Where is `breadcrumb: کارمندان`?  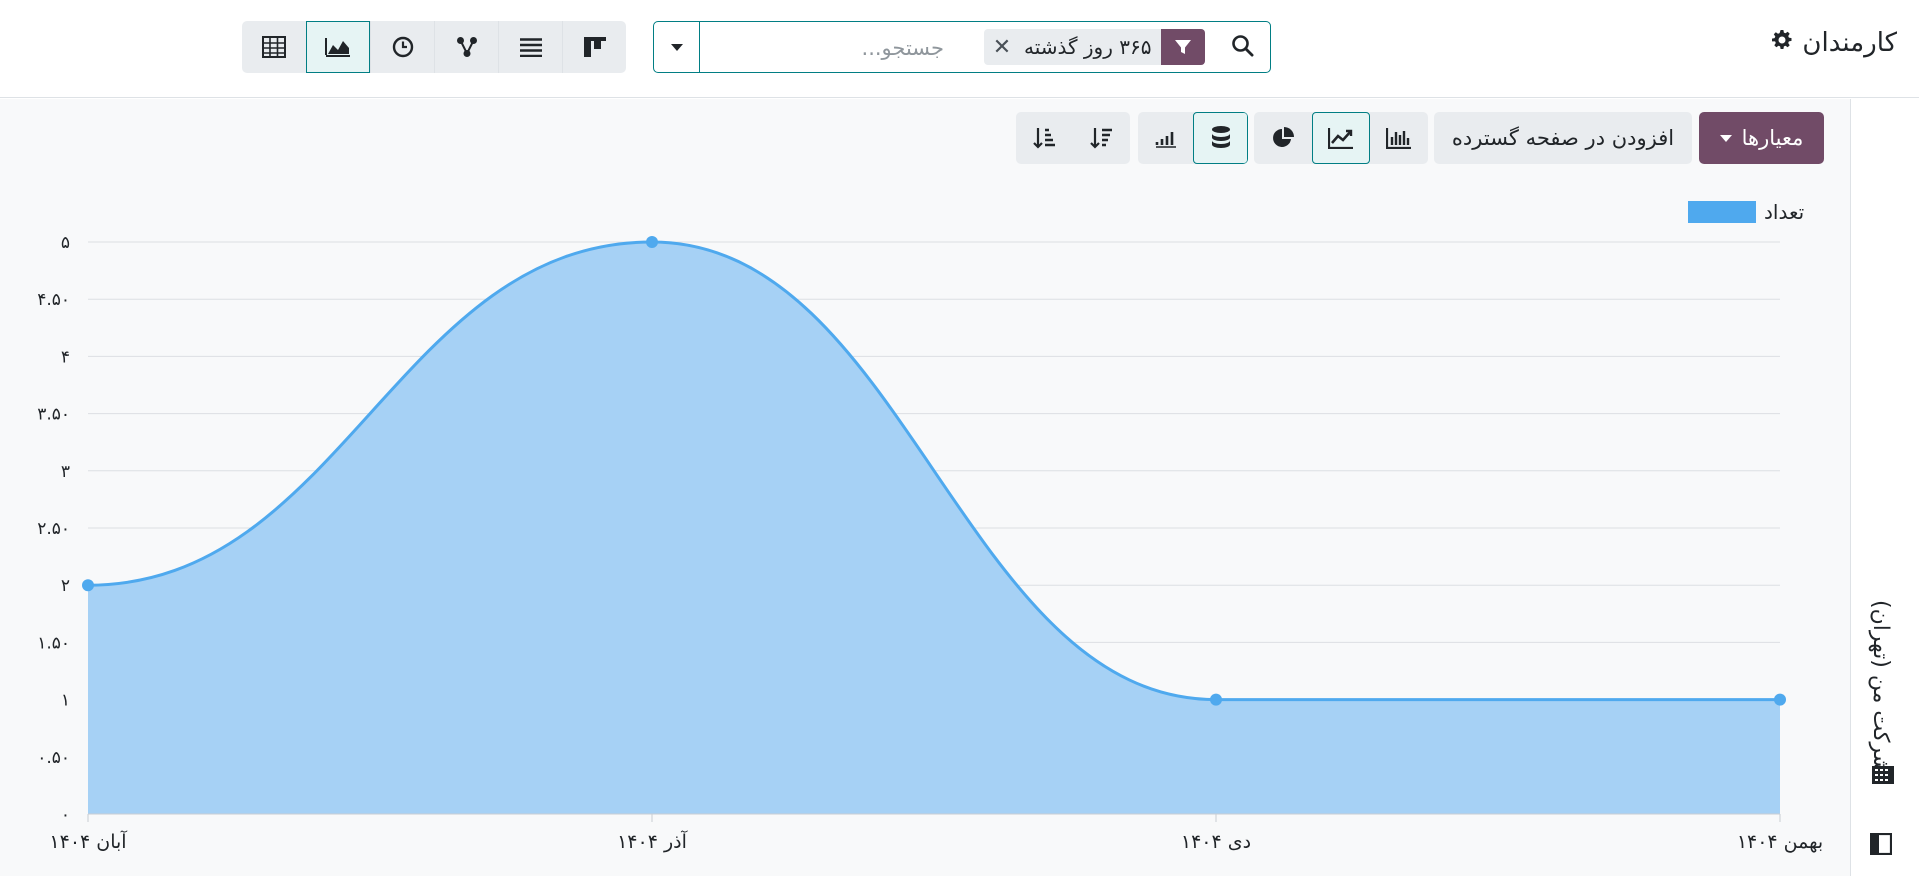 breadcrumb: کارمندان is located at coordinates (1834, 43).